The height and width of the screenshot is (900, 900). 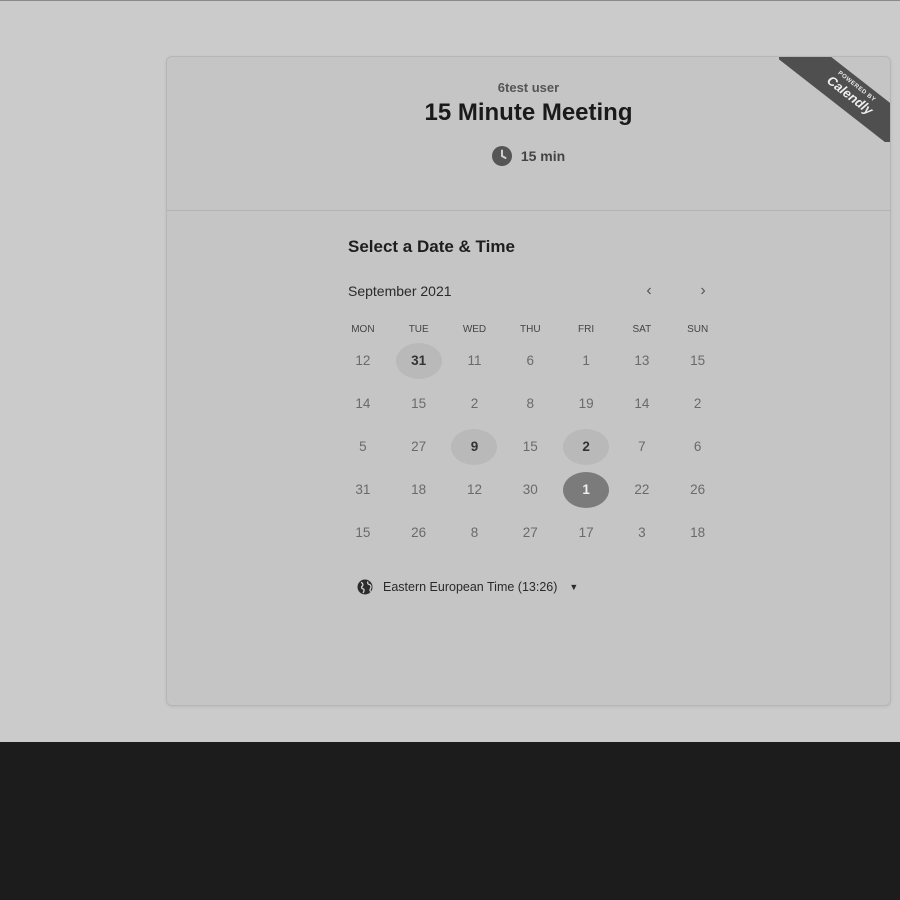 I want to click on chevron-right-icon: ›, so click(x=703, y=290).